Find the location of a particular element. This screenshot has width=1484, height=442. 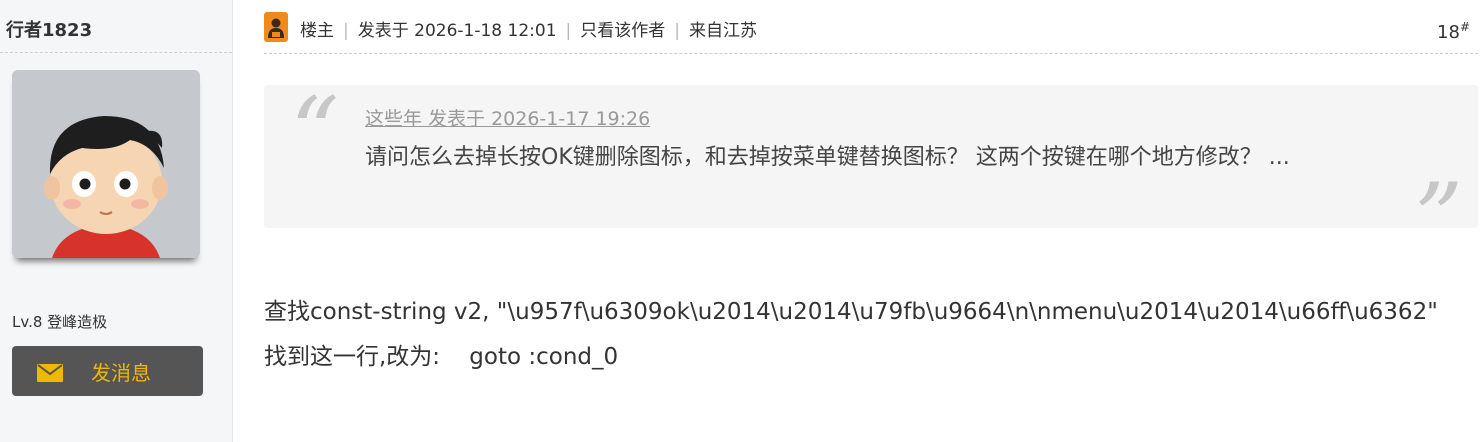

avatar-cartoon-boy is located at coordinates (106, 164).